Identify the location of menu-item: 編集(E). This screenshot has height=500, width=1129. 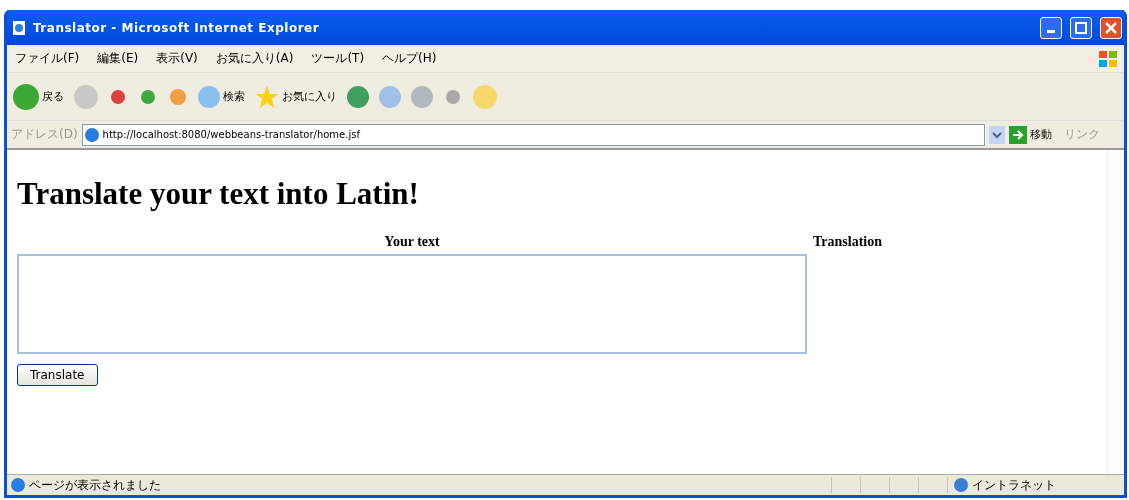
(118, 58).